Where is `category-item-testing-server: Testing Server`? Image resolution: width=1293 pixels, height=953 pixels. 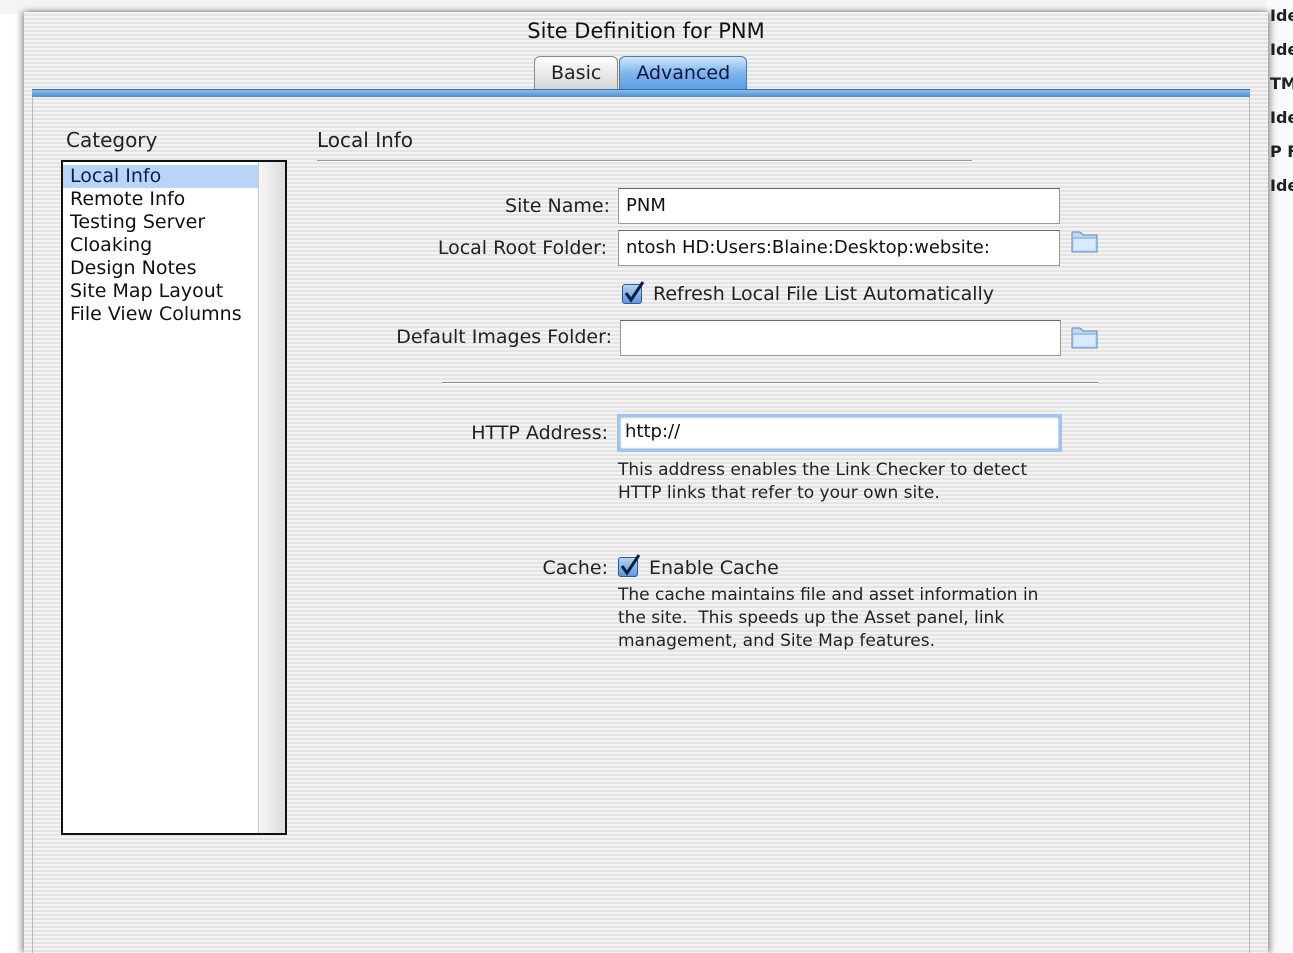 category-item-testing-server: Testing Server is located at coordinates (161, 222).